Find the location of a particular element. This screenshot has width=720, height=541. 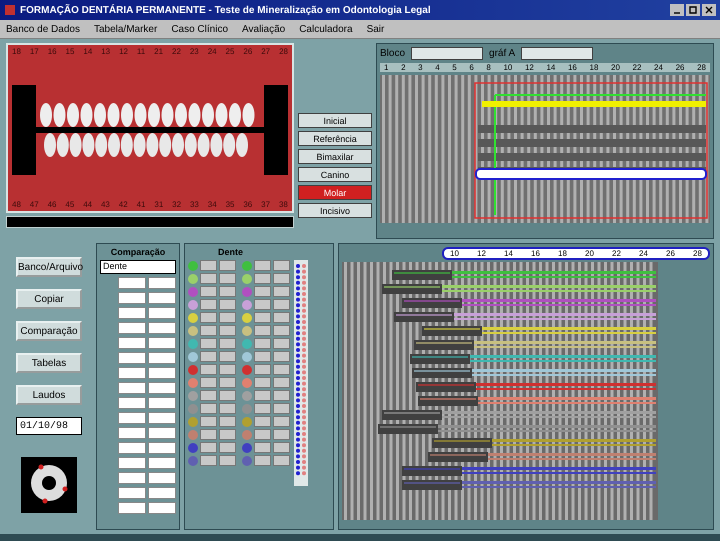

side-button: Banco/Arquivo is located at coordinates (49, 267).